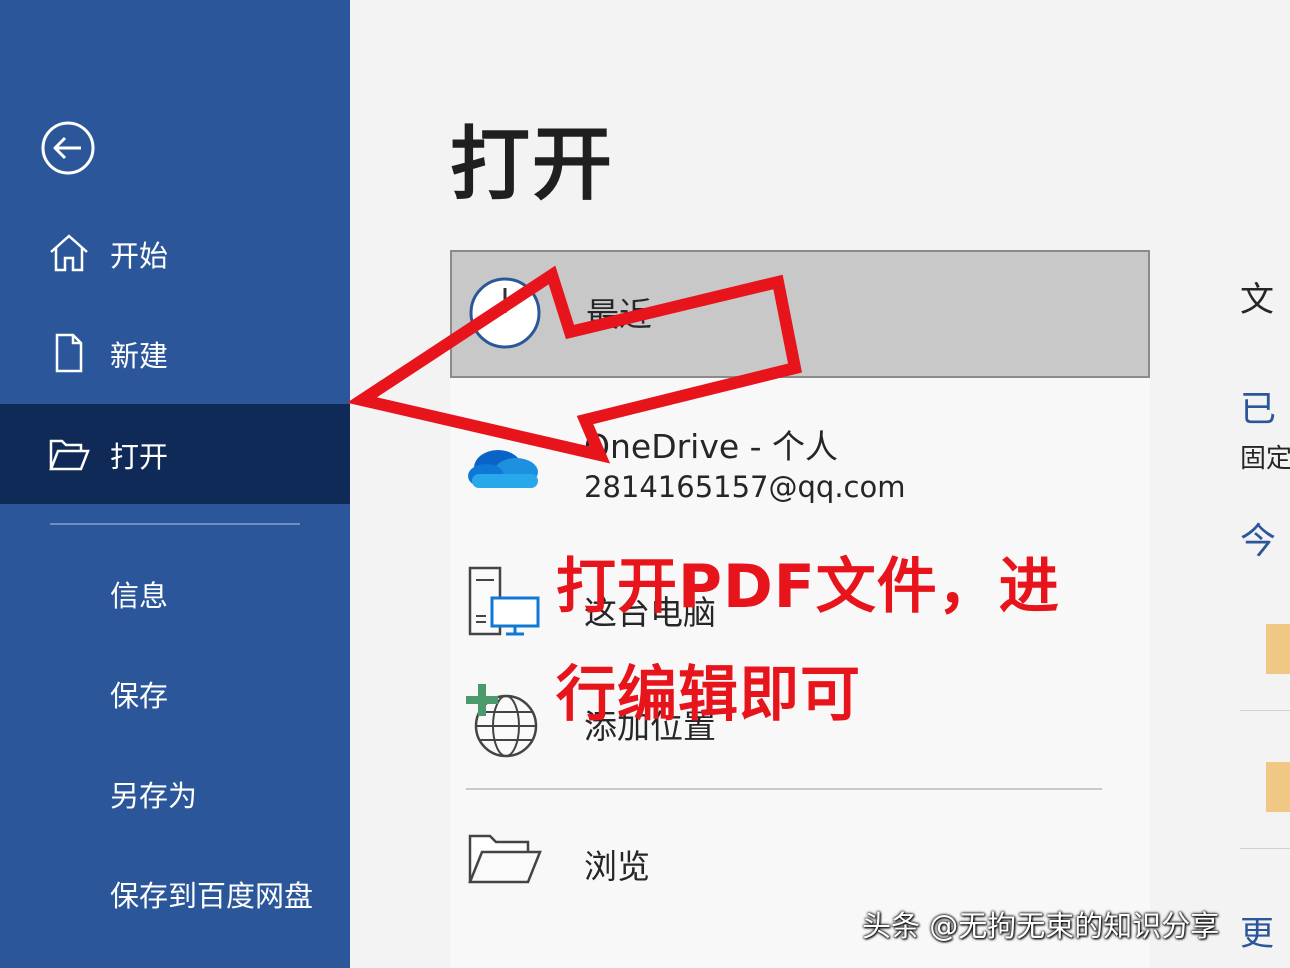 This screenshot has width=1290, height=968. What do you see at coordinates (650, 726) in the screenshot?
I see `location-add-place-label: 添加位置` at bounding box center [650, 726].